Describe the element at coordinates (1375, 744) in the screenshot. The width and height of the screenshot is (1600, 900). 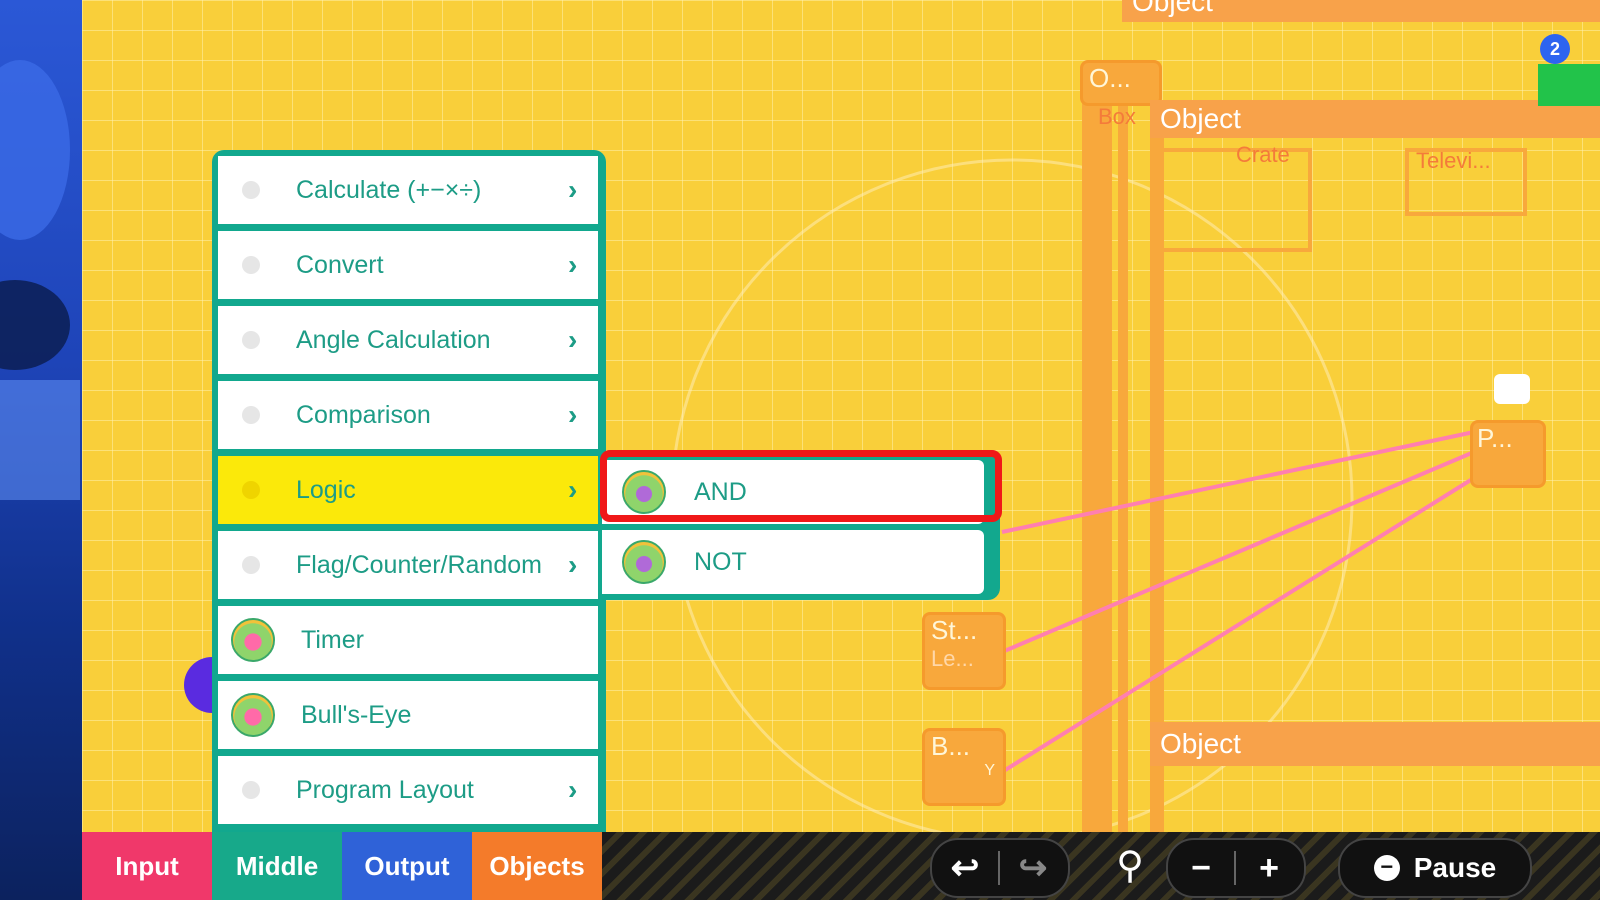
I see `object-node-bottom: Object` at that location.